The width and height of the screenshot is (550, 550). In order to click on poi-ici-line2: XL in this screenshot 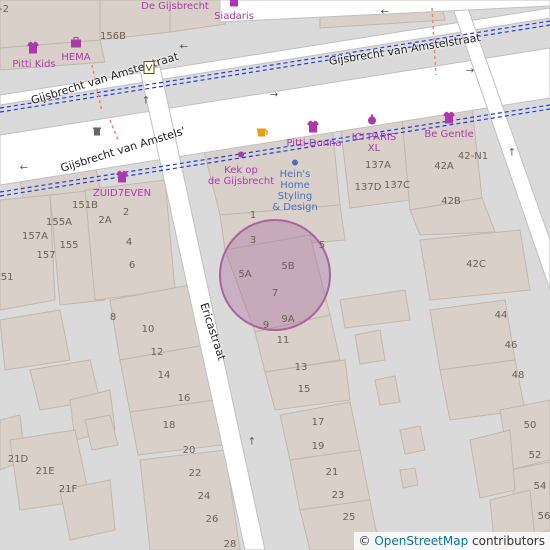, I will do `click(374, 148)`.